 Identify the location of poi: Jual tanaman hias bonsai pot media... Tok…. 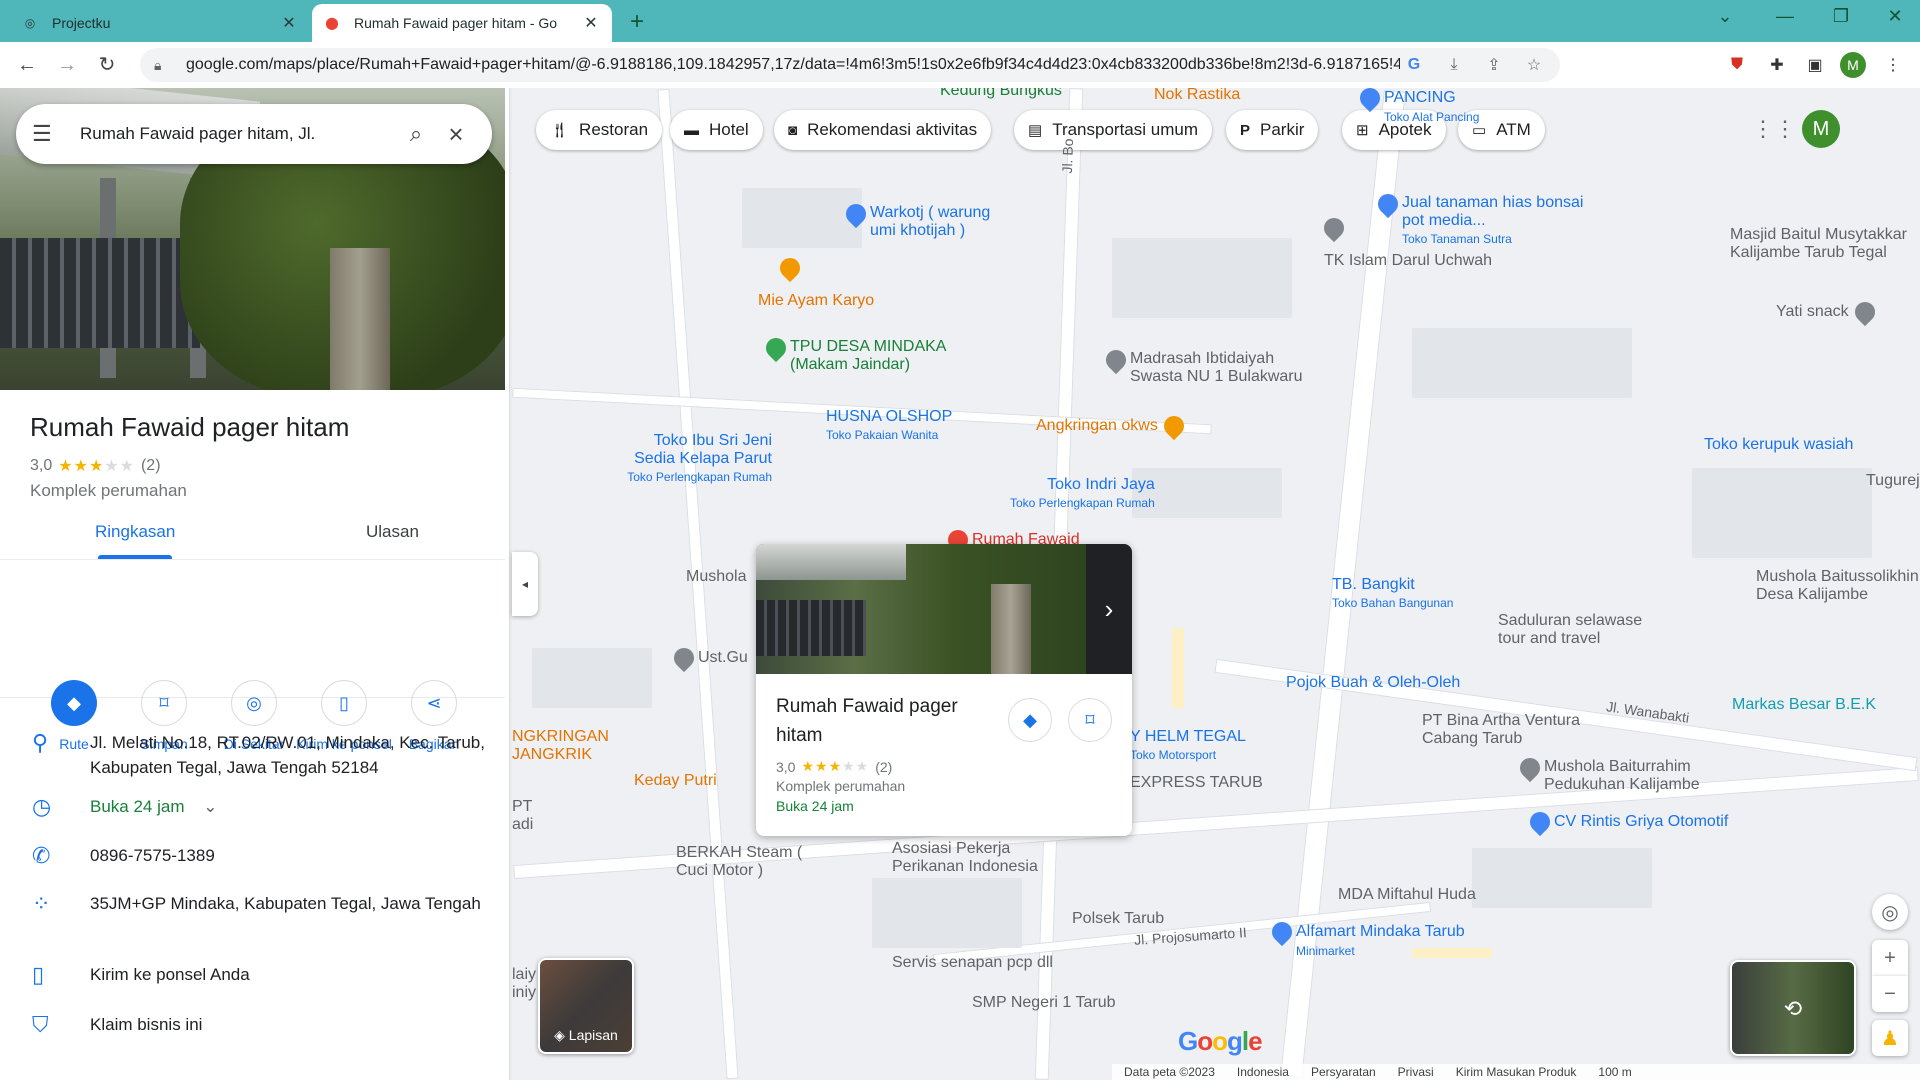
(1482, 218).